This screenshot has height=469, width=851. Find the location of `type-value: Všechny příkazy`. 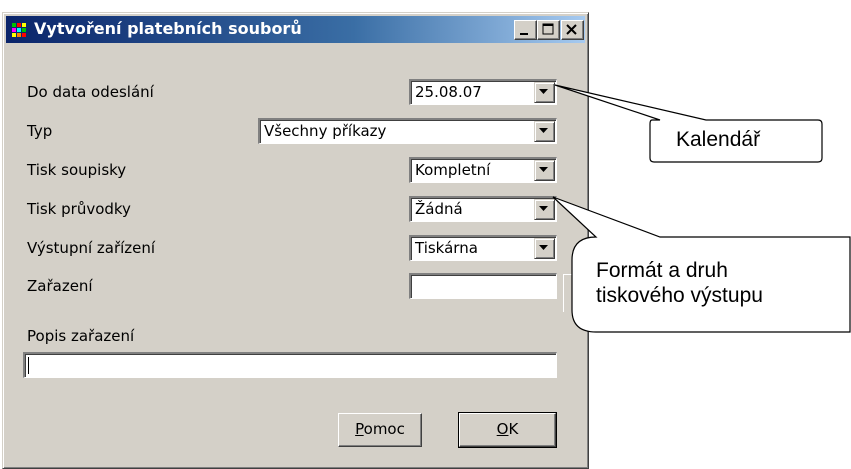

type-value: Všechny příkazy is located at coordinates (325, 131).